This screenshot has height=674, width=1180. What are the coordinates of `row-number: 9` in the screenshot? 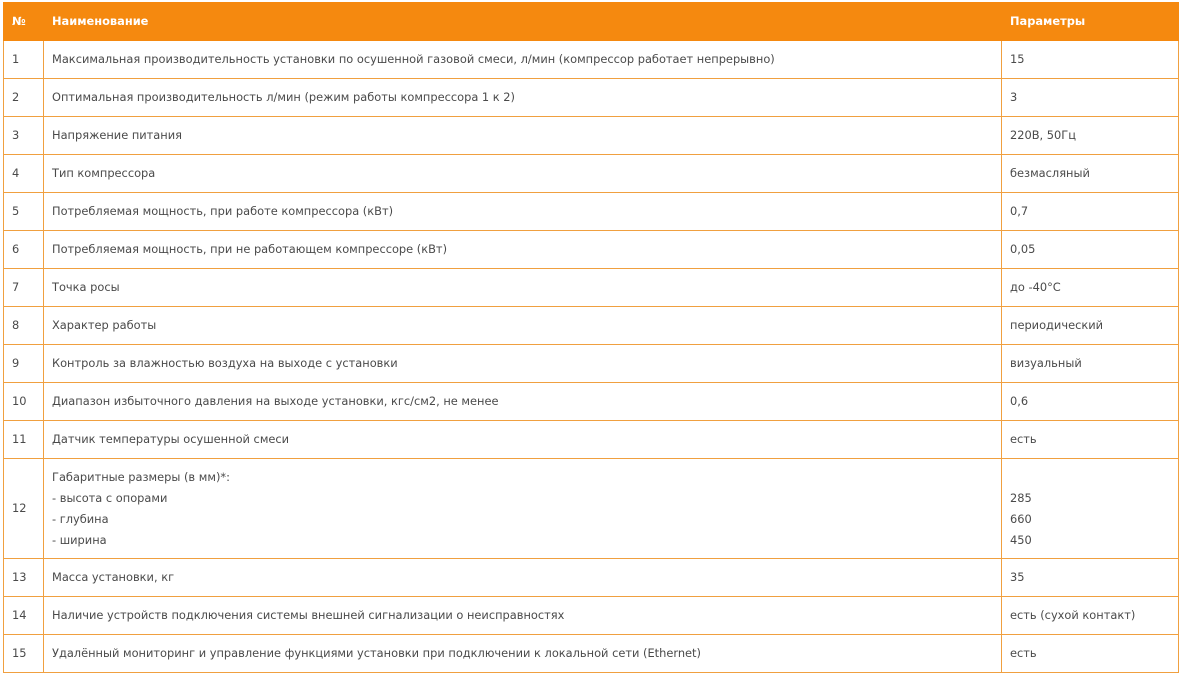 It's located at (23, 363).